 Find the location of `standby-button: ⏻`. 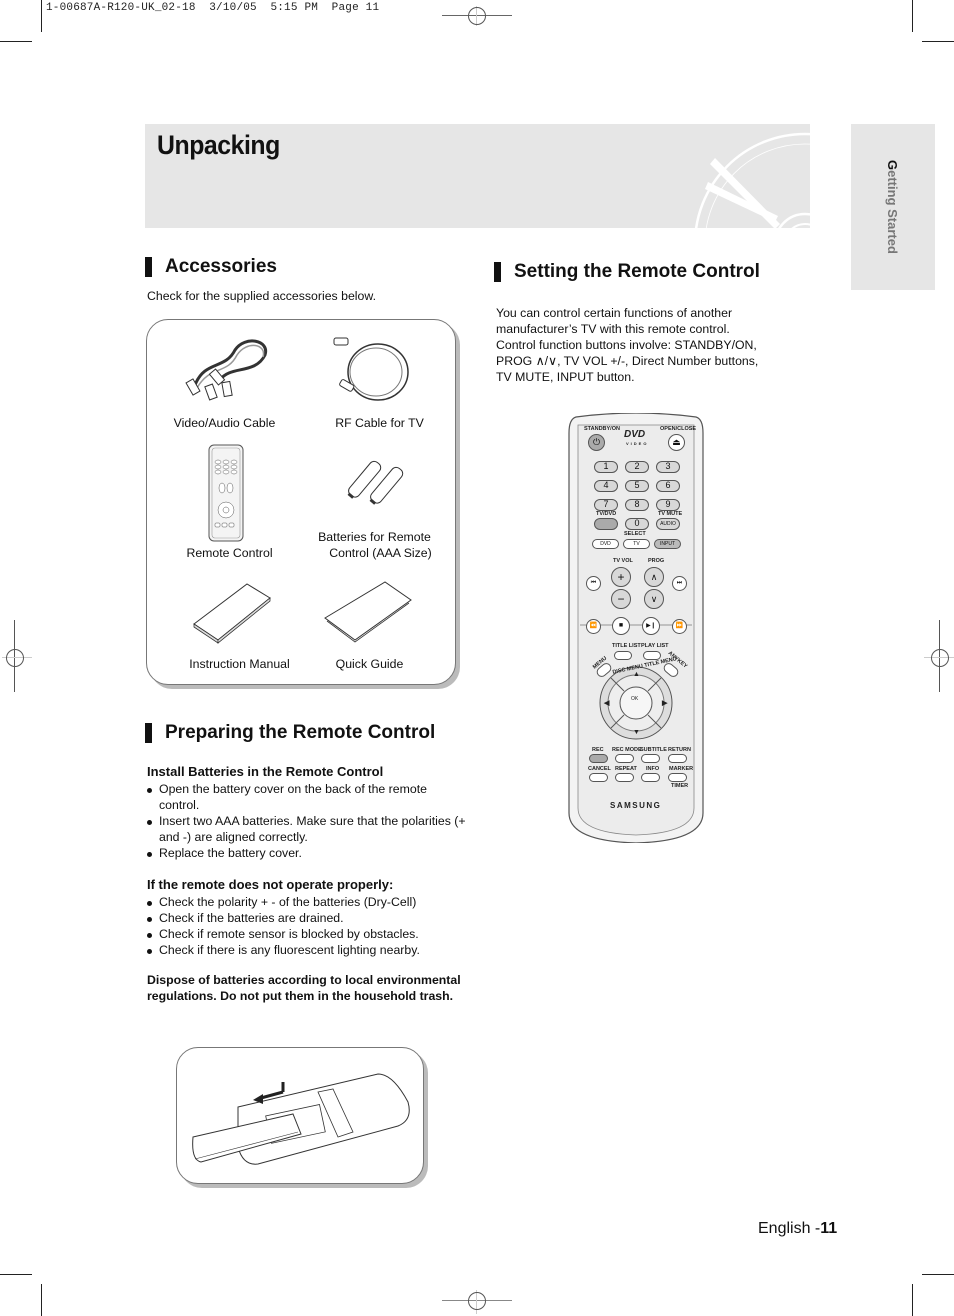

standby-button: ⏻ is located at coordinates (596, 442).